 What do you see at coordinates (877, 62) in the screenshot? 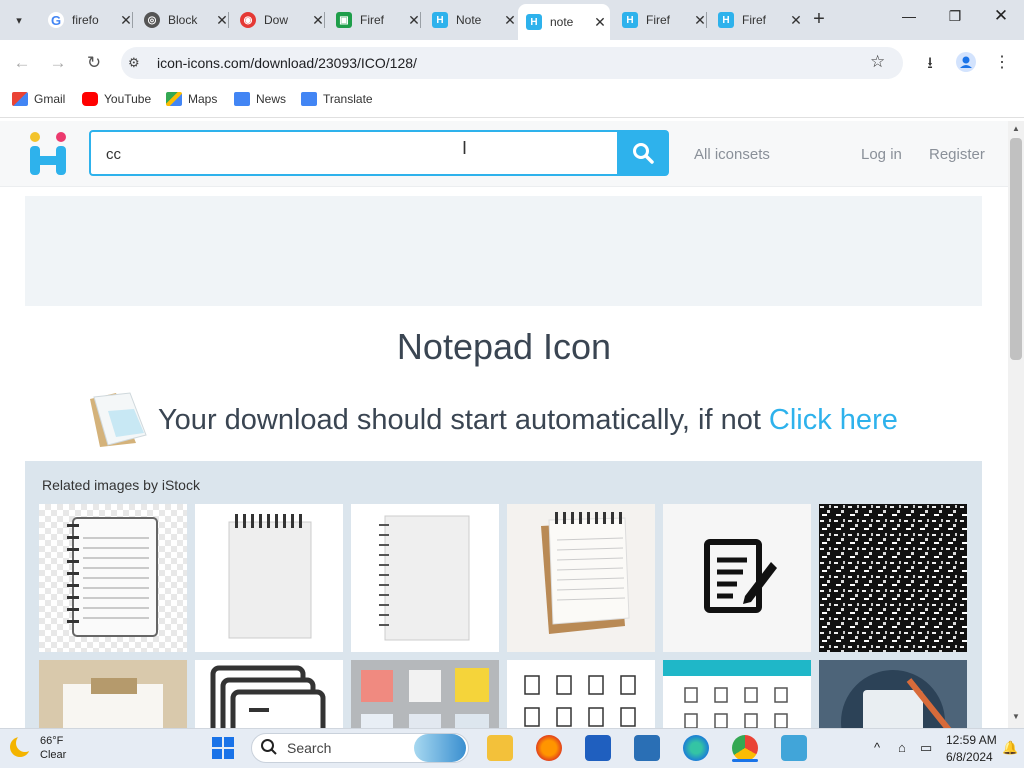
I see `bookmark-star-icon: ☆` at bounding box center [877, 62].